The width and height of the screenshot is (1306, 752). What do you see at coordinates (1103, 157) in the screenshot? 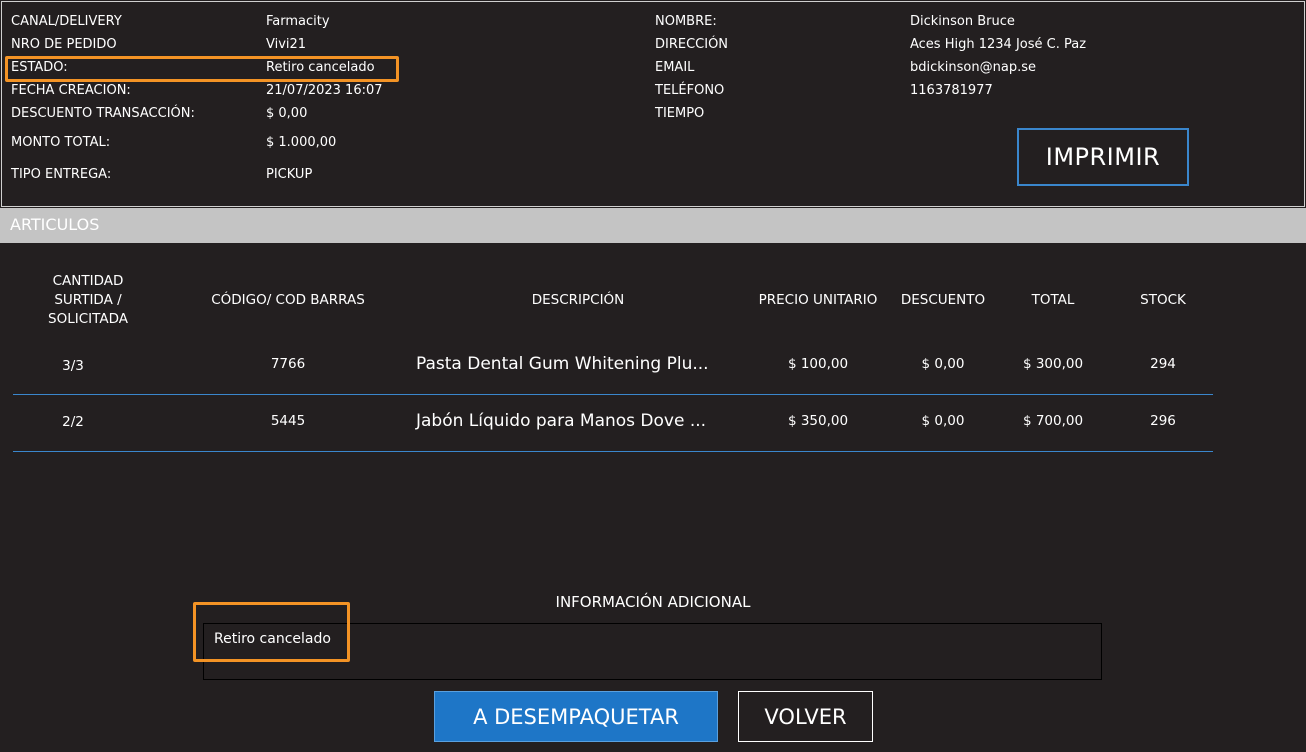
I see `print-button: IMPRIMIR` at bounding box center [1103, 157].